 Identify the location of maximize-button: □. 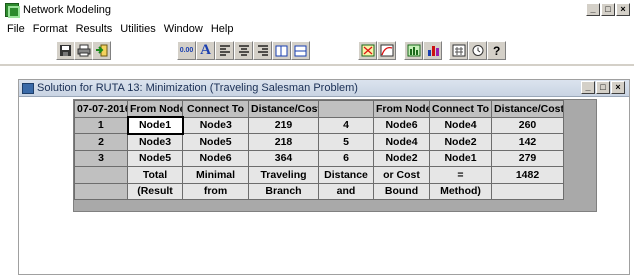
(608, 9).